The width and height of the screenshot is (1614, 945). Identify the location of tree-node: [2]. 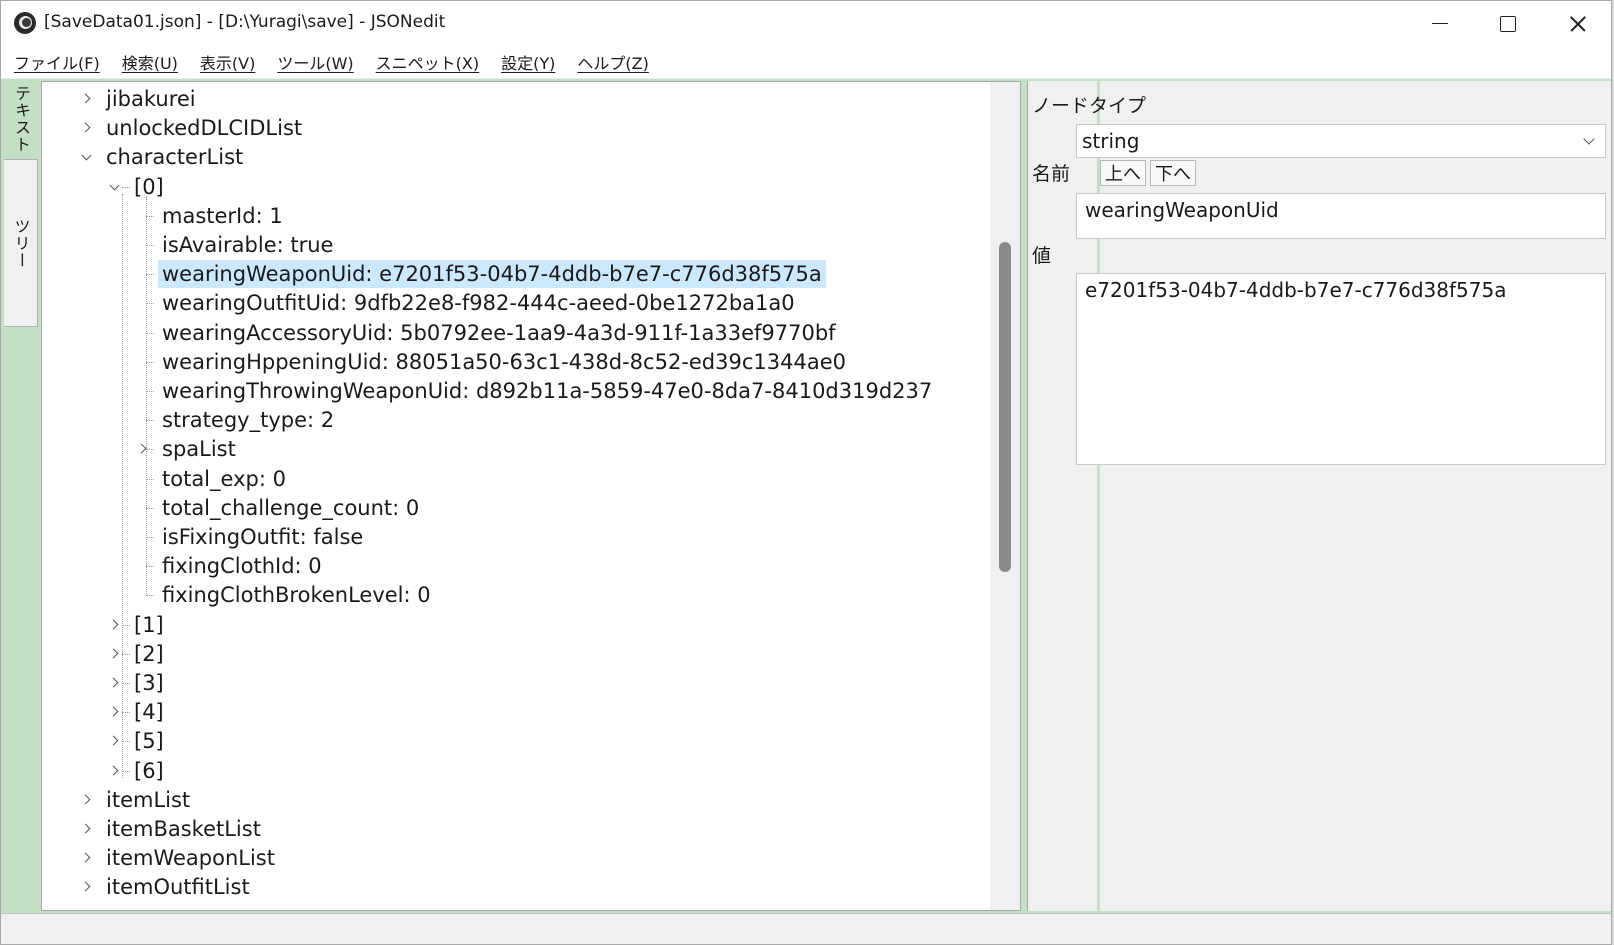
(149, 654).